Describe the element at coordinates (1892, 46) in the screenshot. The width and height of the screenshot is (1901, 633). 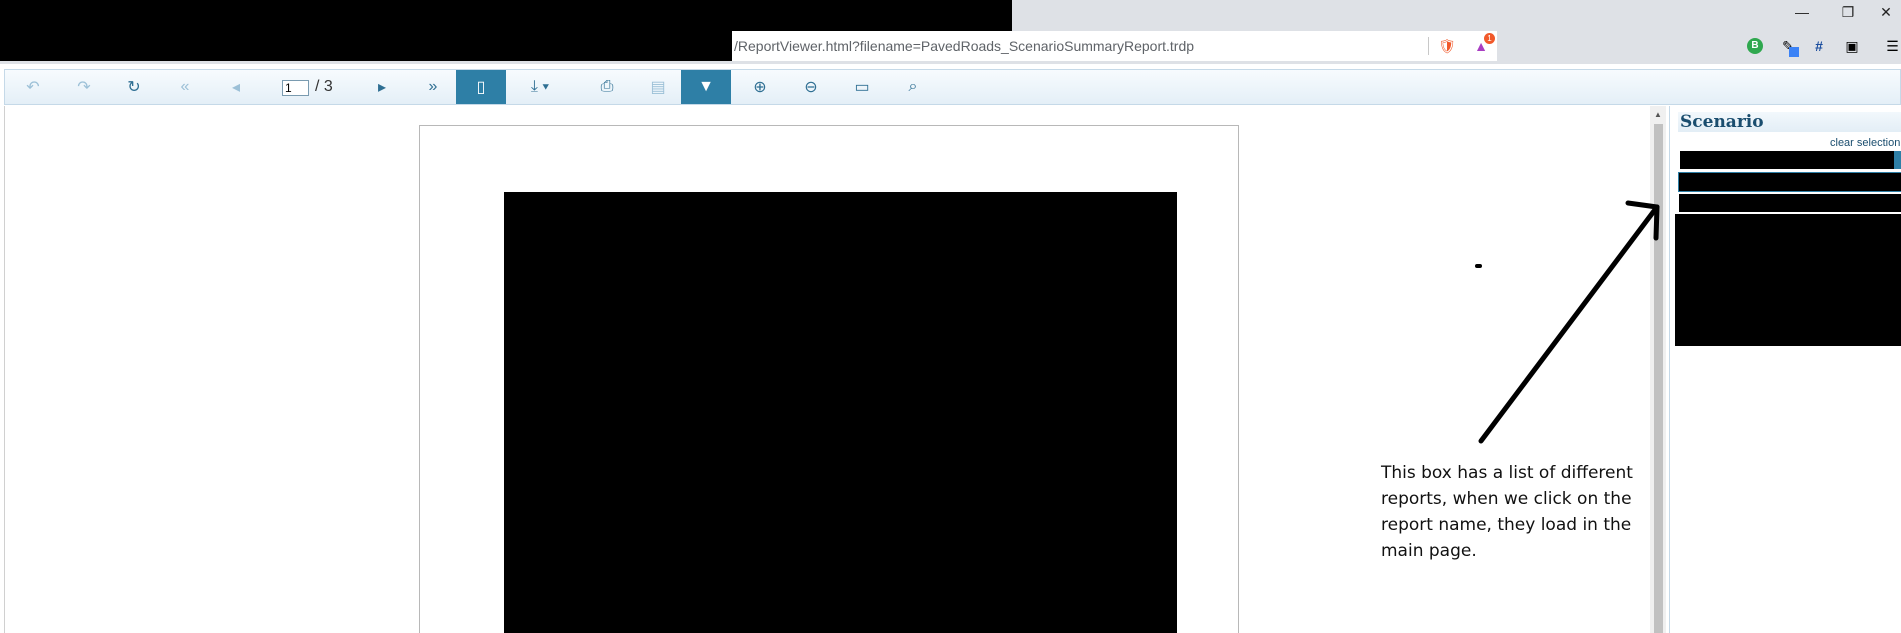
I see `menu-icon: ☰` at that location.